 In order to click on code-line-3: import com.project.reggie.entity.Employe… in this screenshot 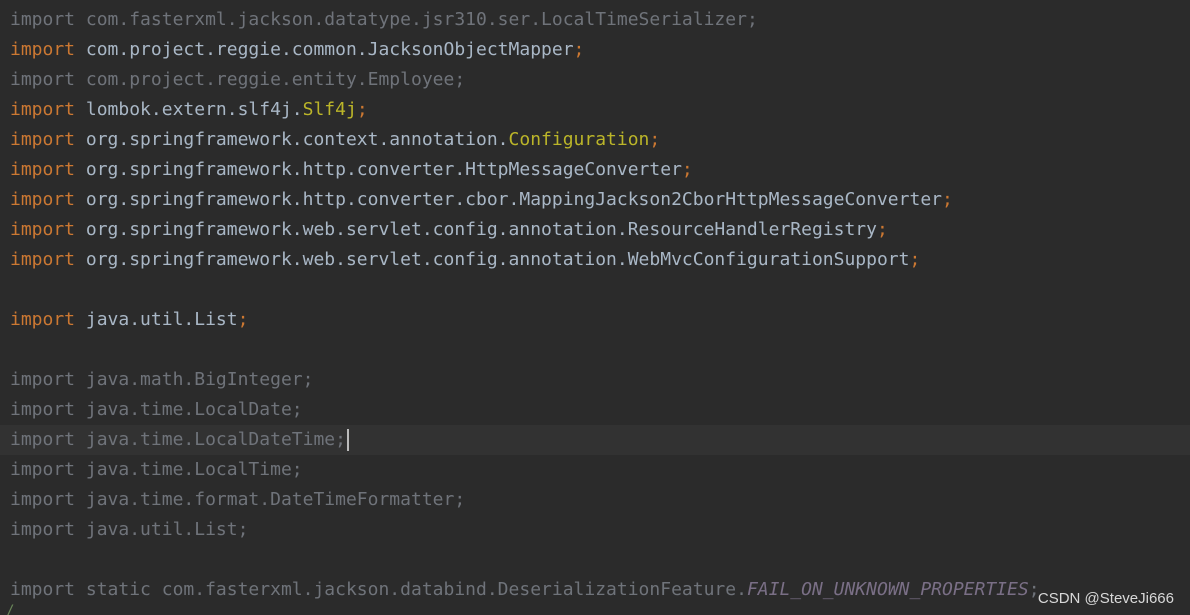, I will do `click(600, 80)`.